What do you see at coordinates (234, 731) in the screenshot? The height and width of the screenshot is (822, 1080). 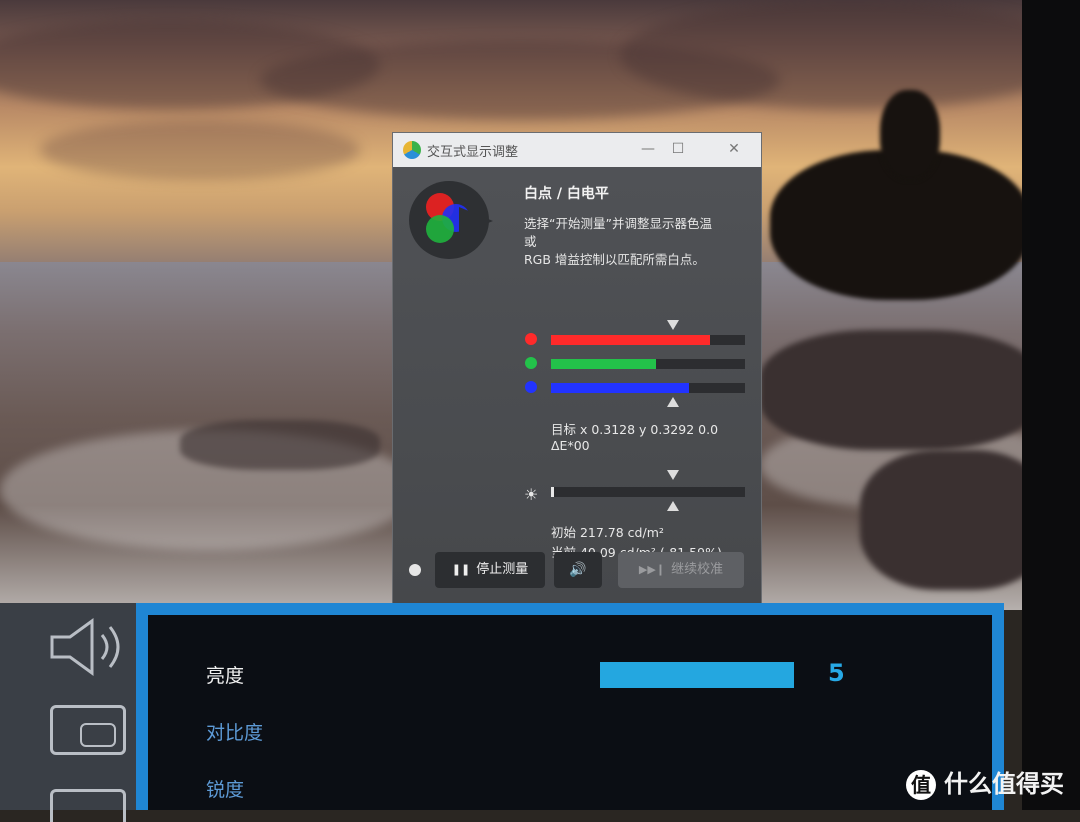 I see `osd-item-contrast: 对比度` at bounding box center [234, 731].